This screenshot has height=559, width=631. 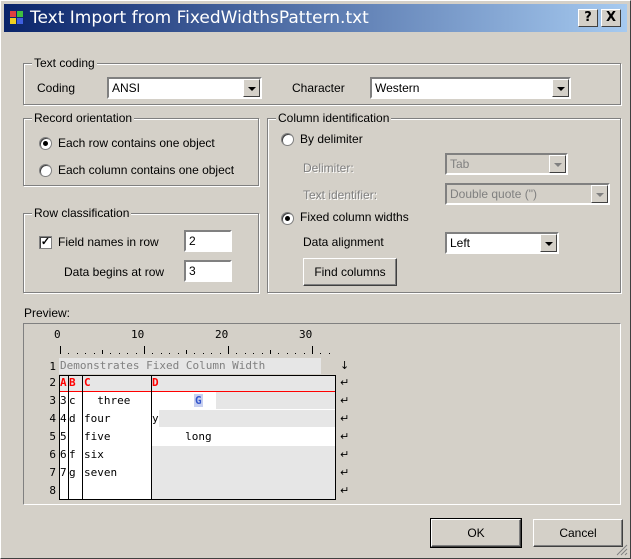 I want to click on row-1-text: Demonstrates Fixed Column Width, so click(x=163, y=365).